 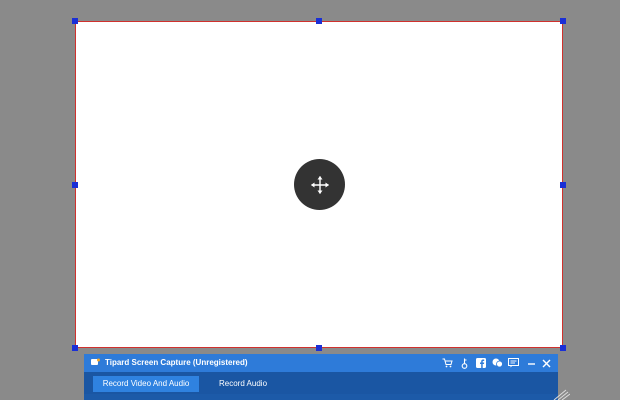 What do you see at coordinates (447, 363) in the screenshot?
I see `cart-icon` at bounding box center [447, 363].